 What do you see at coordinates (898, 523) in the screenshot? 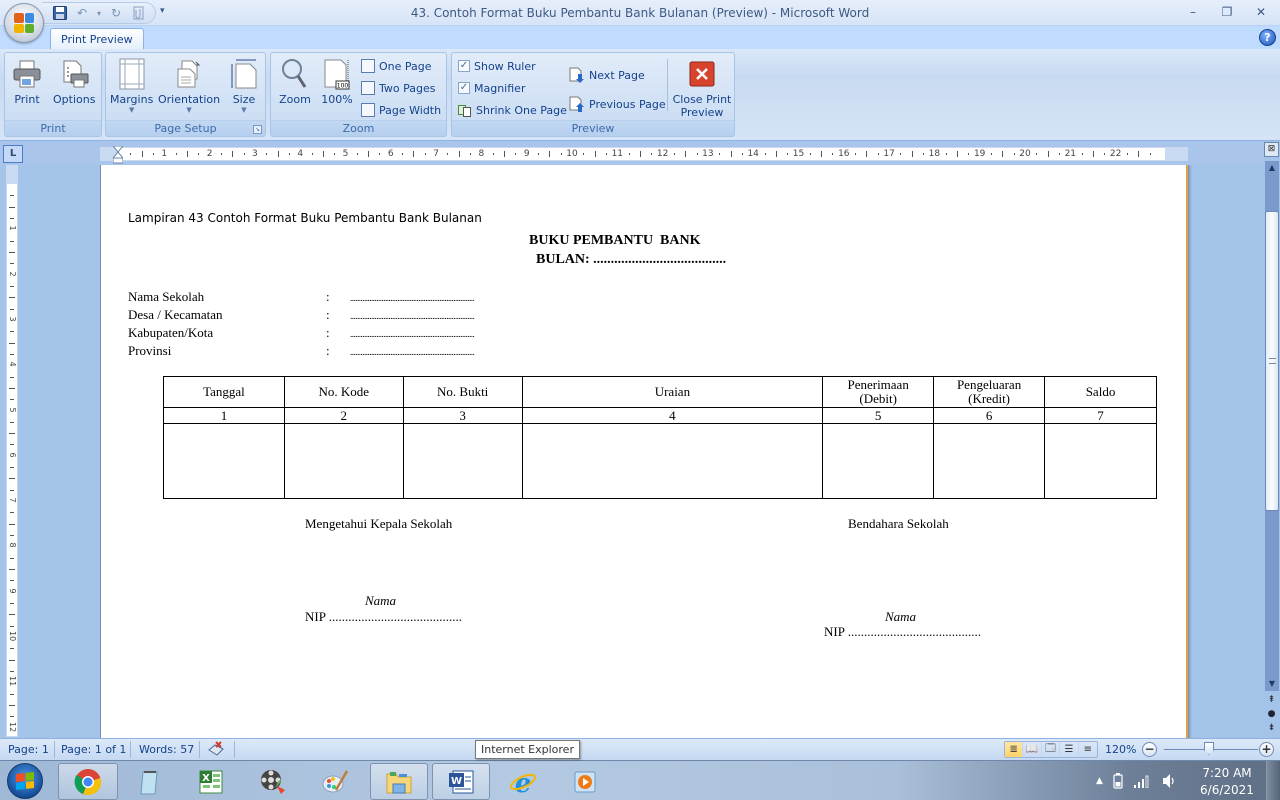
I see `signature-right-title: Bendahara Sekolah` at bounding box center [898, 523].